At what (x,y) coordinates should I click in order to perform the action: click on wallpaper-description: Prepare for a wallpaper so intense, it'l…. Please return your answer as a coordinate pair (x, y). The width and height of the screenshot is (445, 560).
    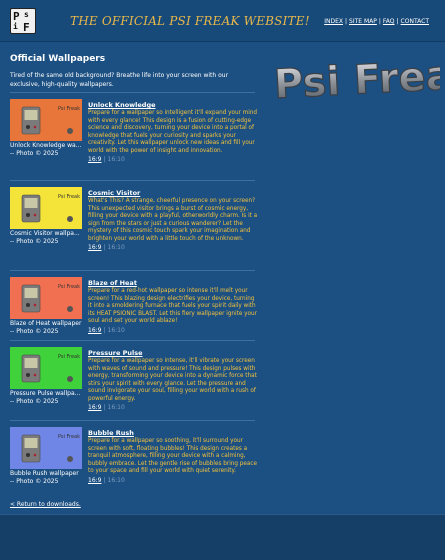
    Looking at the image, I should click on (172, 380).